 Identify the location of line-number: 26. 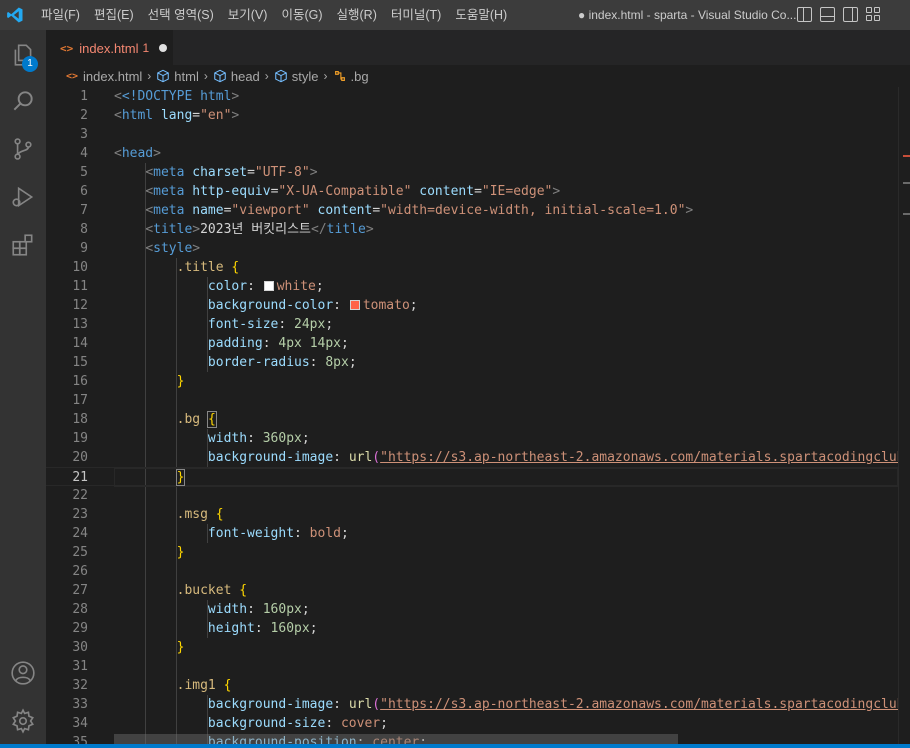
(80, 571).